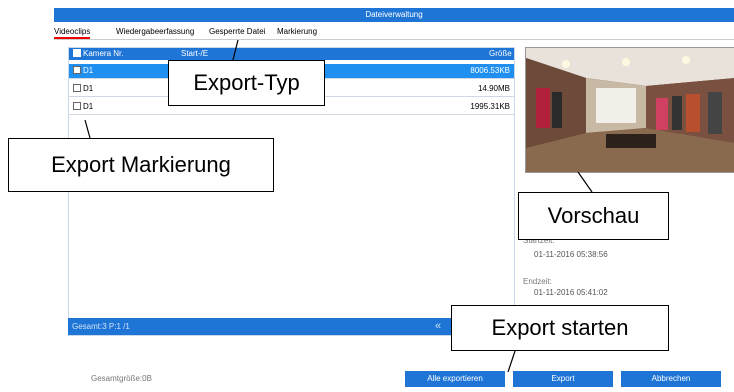  Describe the element at coordinates (87, 129) in the screenshot. I see `pointer-export-mark` at that location.